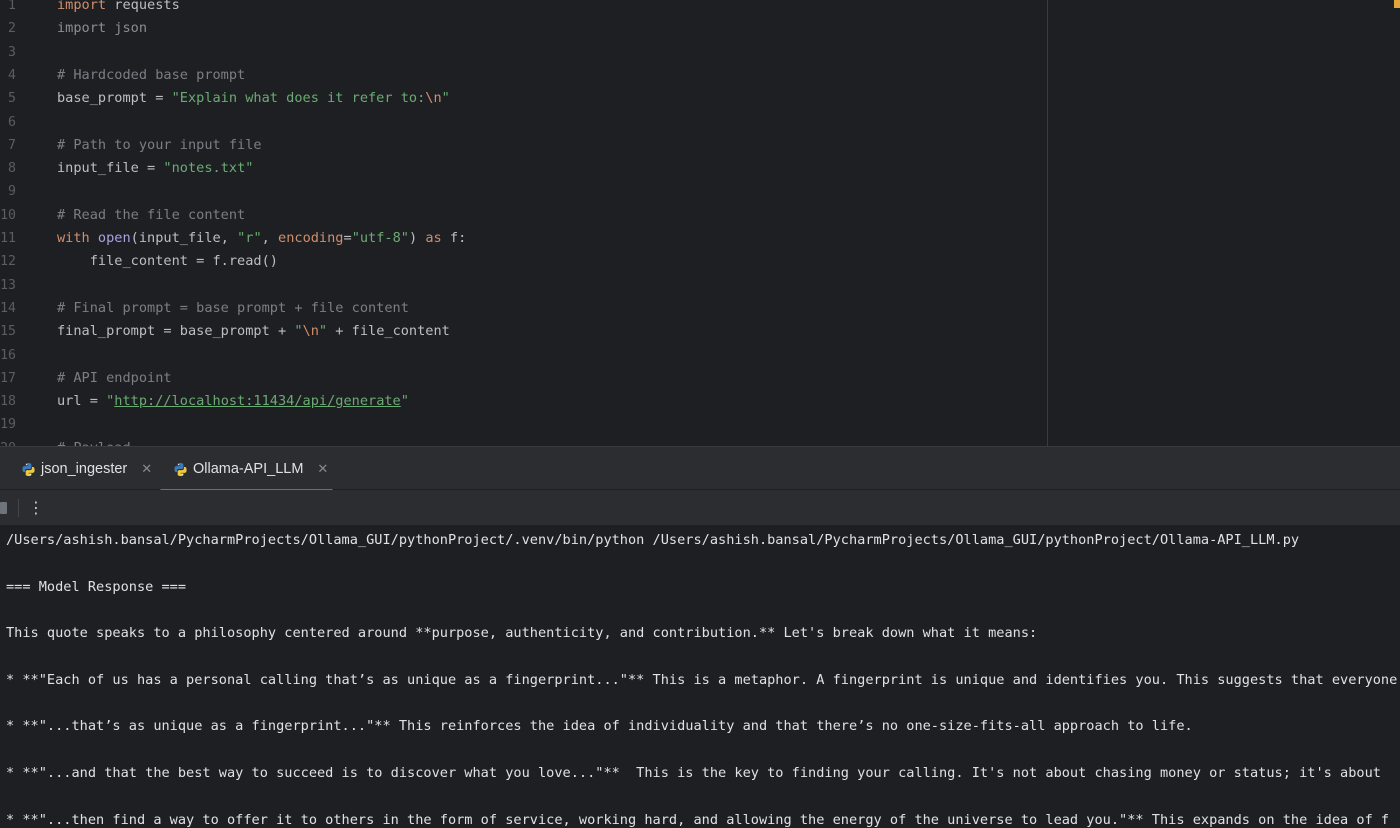 The height and width of the screenshot is (828, 1400). Describe the element at coordinates (208, 168) in the screenshot. I see `code-string: "notes.txt"` at that location.